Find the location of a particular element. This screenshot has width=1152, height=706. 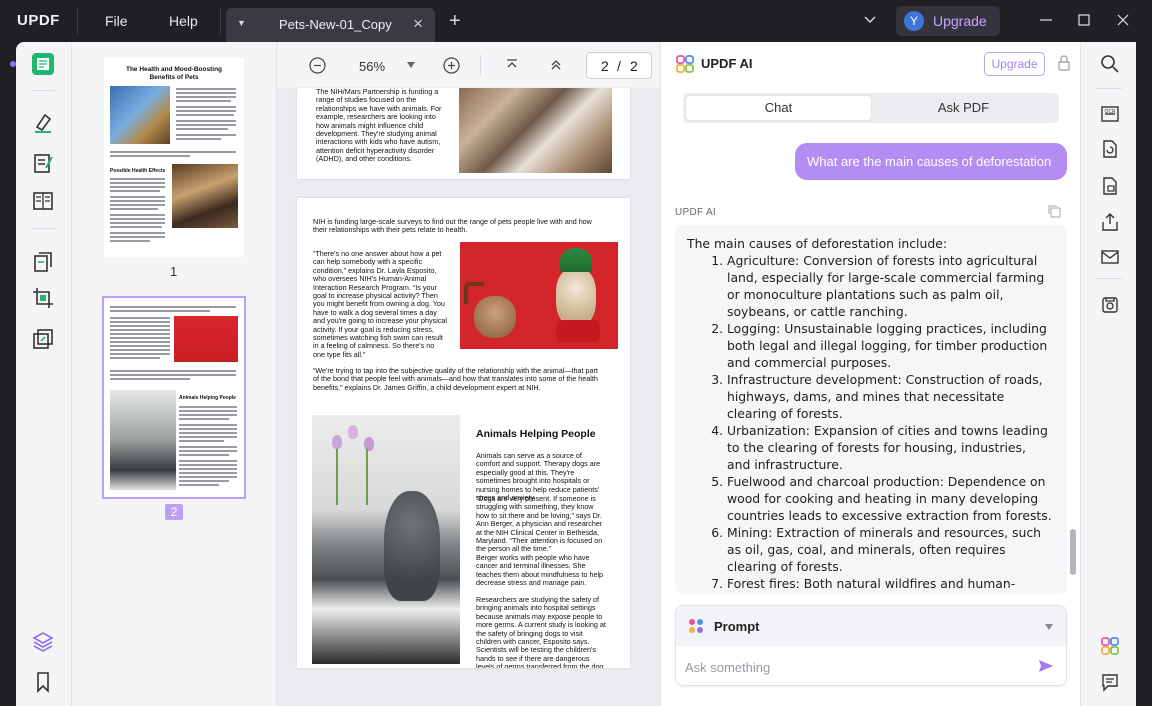

kittens-image is located at coordinates (535, 130).